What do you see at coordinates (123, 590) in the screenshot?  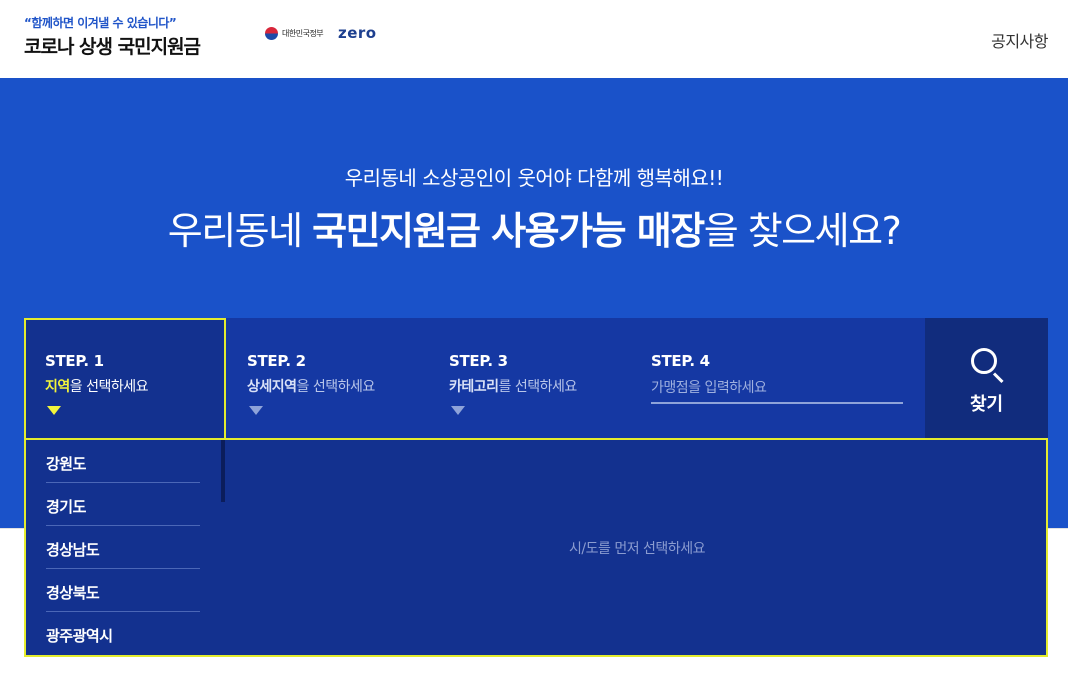 I see `region-item: 경상북도` at bounding box center [123, 590].